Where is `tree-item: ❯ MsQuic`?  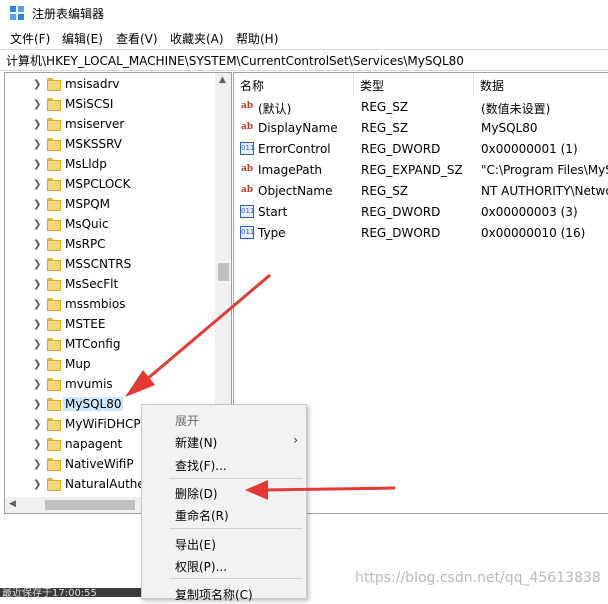 tree-item: ❯ MsQuic is located at coordinates (110, 225).